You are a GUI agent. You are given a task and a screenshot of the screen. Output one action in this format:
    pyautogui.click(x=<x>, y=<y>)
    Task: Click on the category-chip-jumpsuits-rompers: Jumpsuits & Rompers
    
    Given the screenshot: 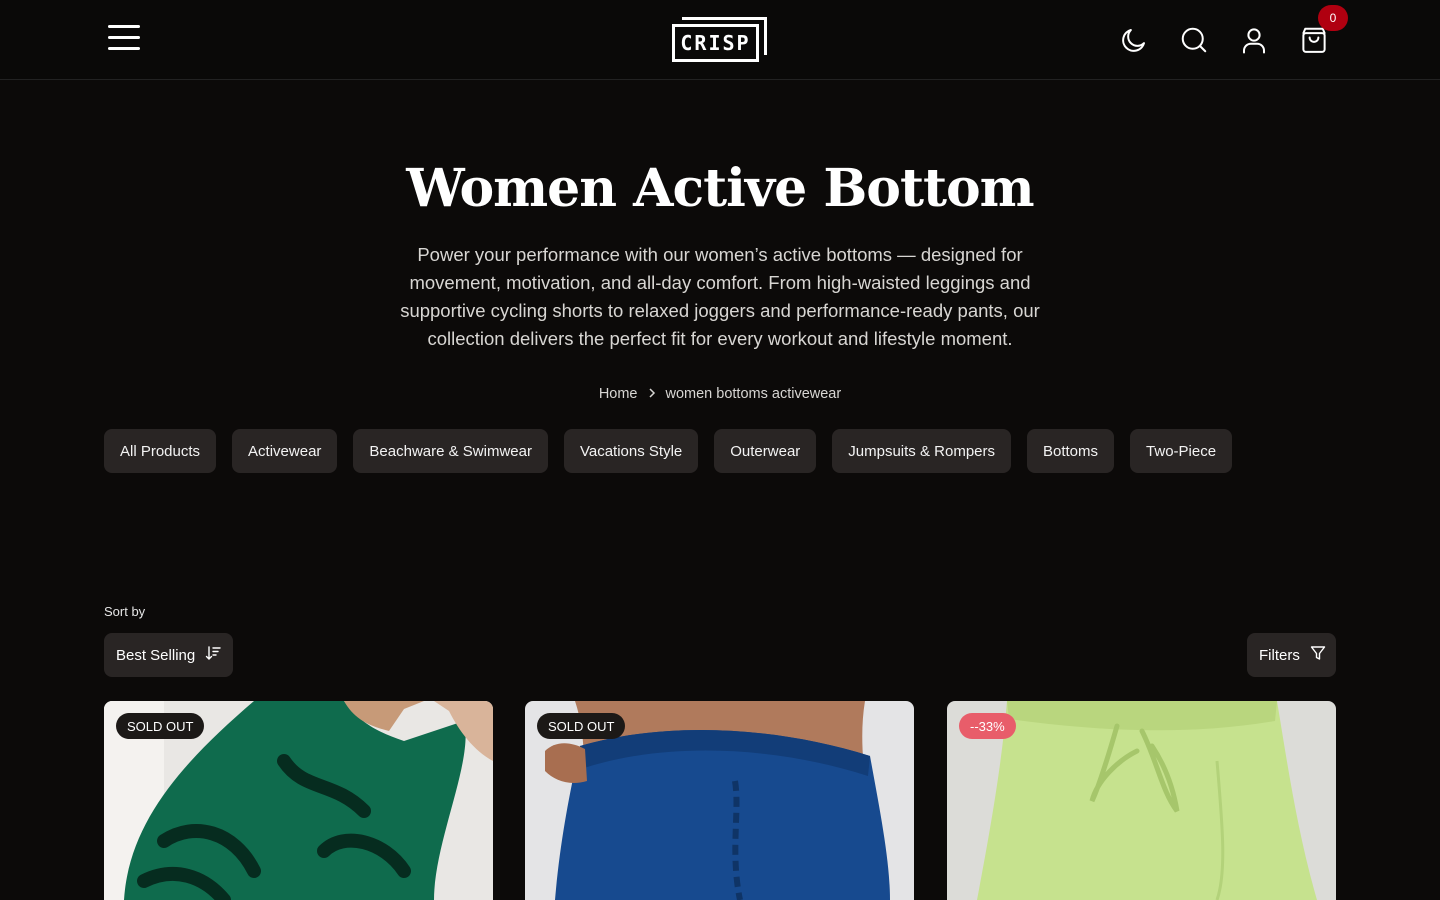 What is the action you would take?
    pyautogui.click(x=921, y=451)
    